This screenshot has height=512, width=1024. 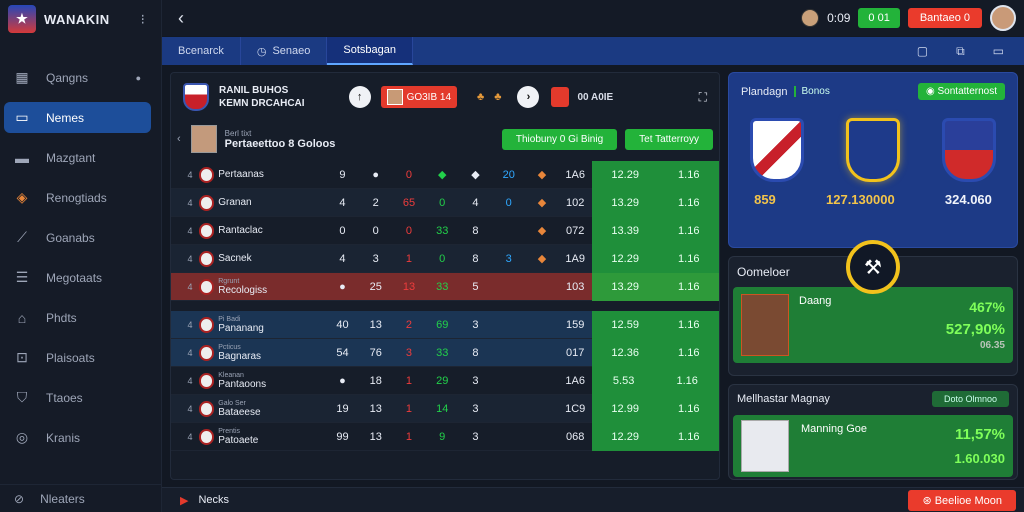 What do you see at coordinates (77, 397) in the screenshot?
I see `sidebar-item-ttaoes: ⛉ Ttaoes` at bounding box center [77, 397].